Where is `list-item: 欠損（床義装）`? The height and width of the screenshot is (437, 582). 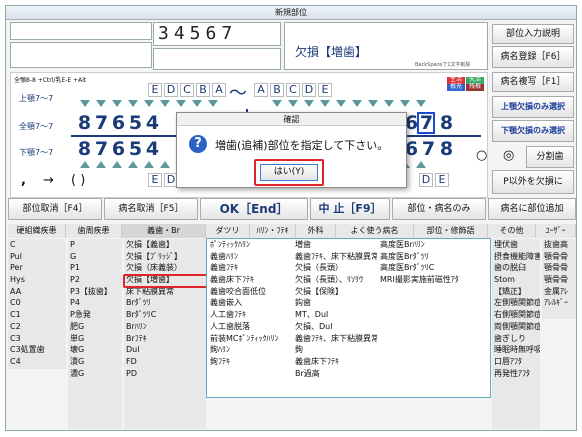 list-item: 欠損（床義装） is located at coordinates (165, 268).